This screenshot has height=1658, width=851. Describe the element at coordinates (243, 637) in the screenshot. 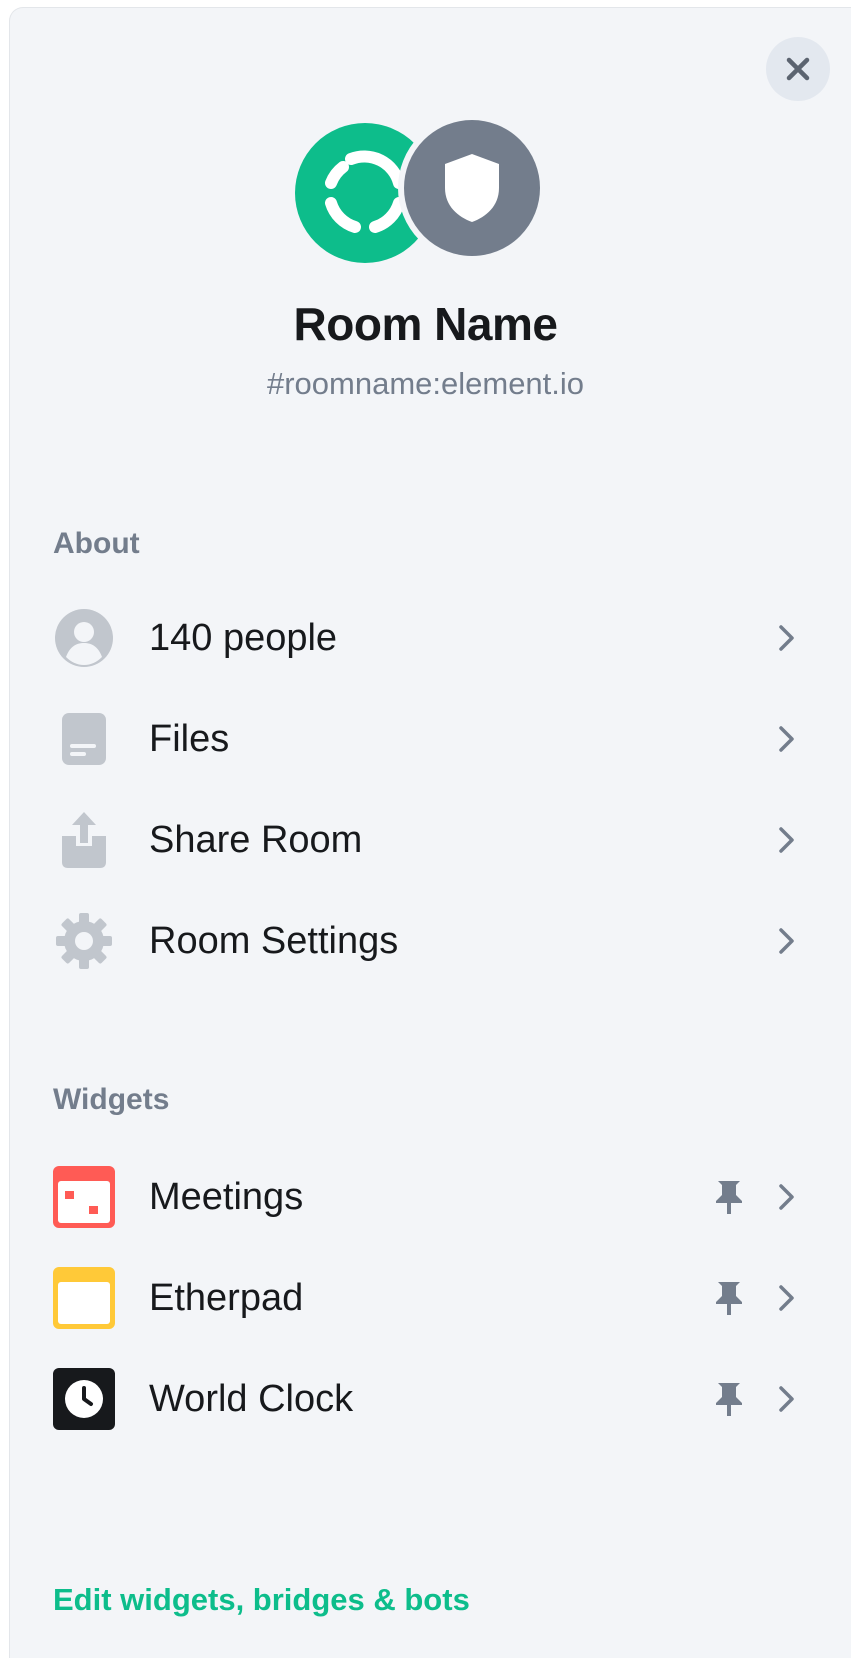

I see `about-item-label: 140 people` at that location.